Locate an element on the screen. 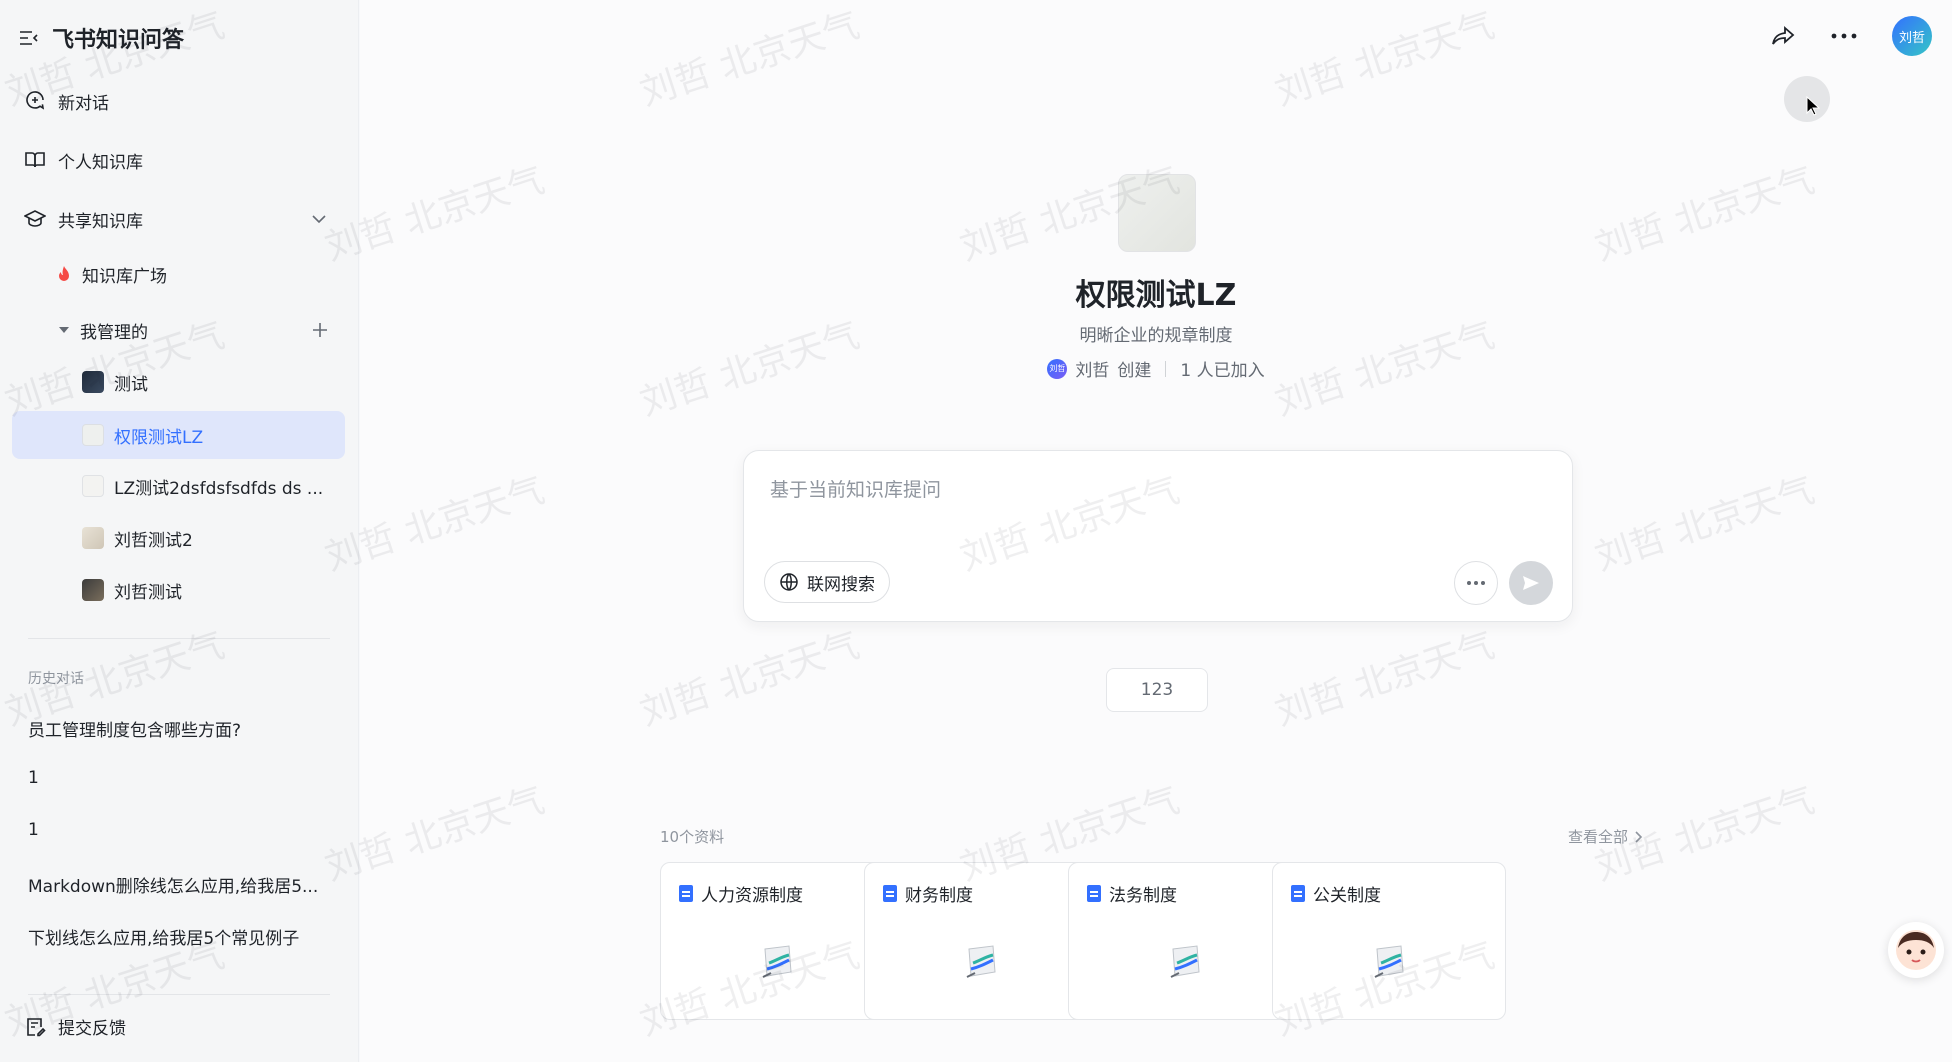 The height and width of the screenshot is (1062, 1952). assistant-avatar-icon is located at coordinates (1916, 950).